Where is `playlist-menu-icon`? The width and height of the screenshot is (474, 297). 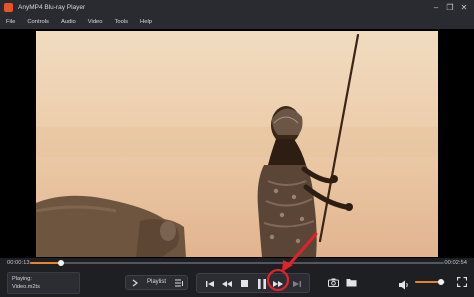 playlist-menu-icon is located at coordinates (179, 283).